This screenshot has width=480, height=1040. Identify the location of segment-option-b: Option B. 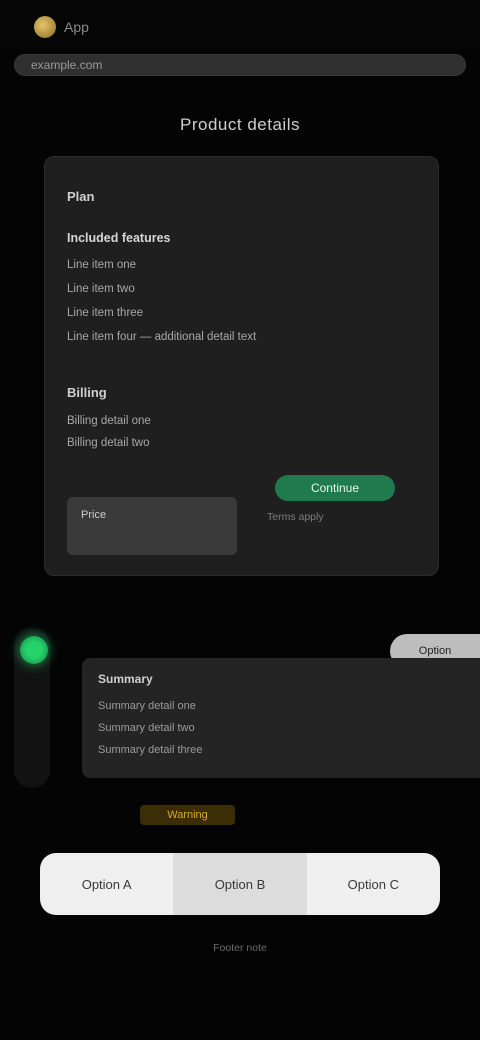
(240, 884).